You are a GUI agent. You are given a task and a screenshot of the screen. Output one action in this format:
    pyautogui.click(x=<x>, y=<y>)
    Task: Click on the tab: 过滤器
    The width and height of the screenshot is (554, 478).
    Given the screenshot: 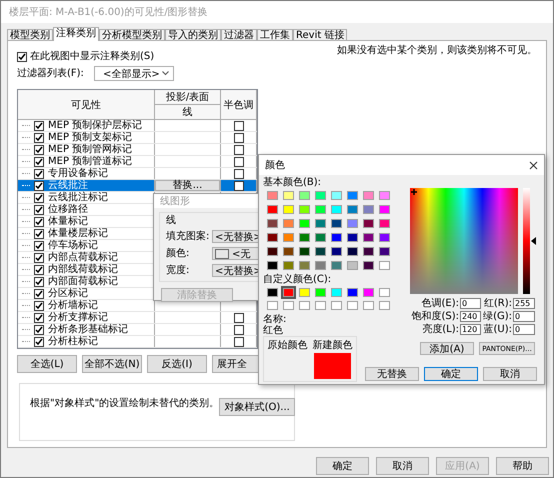 What is the action you would take?
    pyautogui.click(x=239, y=35)
    